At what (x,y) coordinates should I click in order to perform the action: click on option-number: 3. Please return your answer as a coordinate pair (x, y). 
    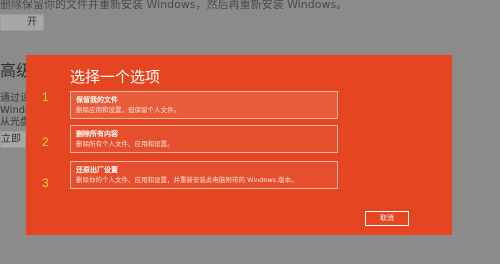
    Looking at the image, I should click on (45, 183).